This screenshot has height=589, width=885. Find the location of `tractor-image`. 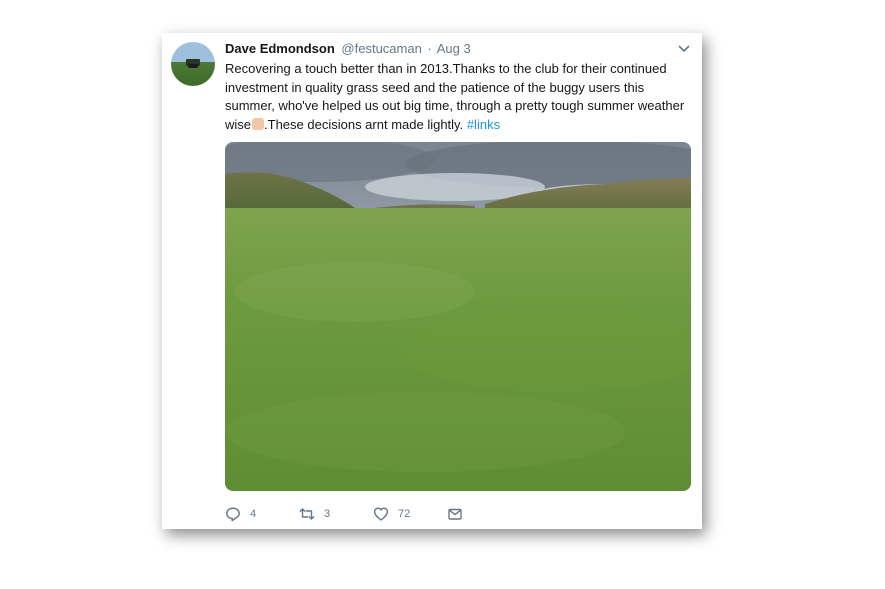

tractor-image is located at coordinates (193, 63).